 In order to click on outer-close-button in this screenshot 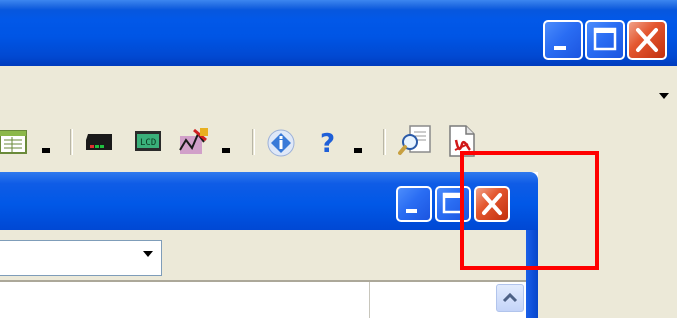, I will do `click(647, 40)`.